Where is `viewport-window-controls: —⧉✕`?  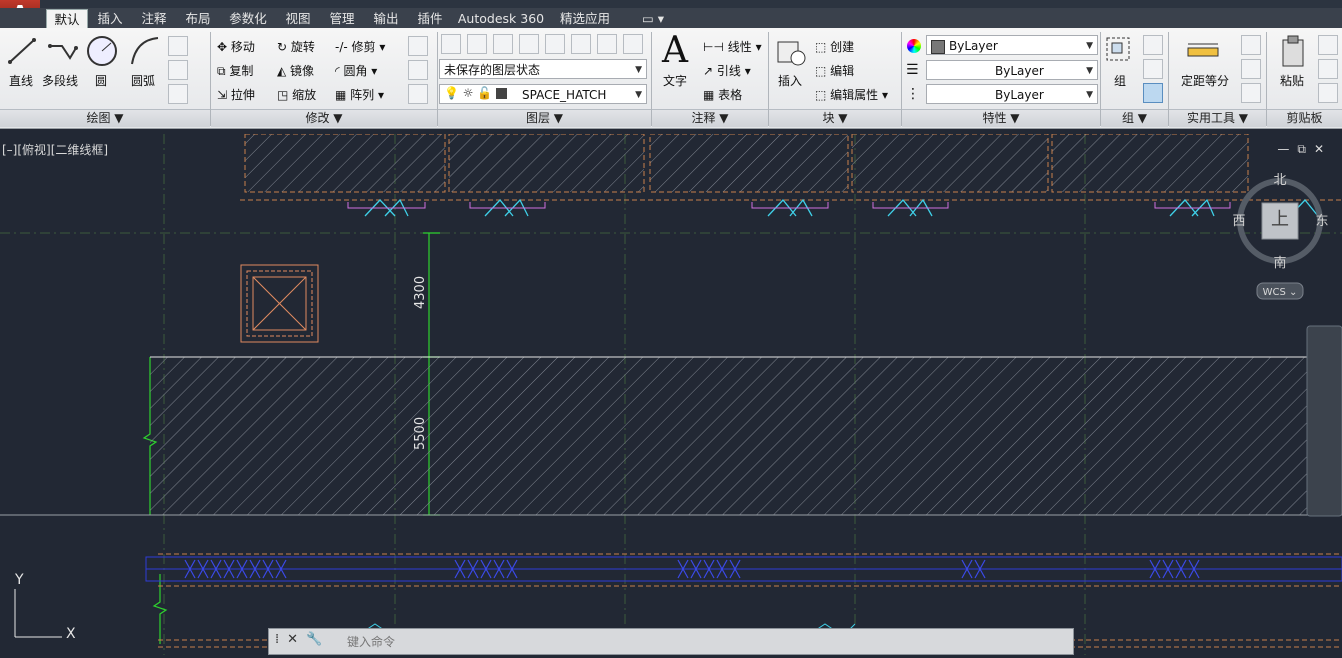 viewport-window-controls: —⧉✕ is located at coordinates (1304, 149).